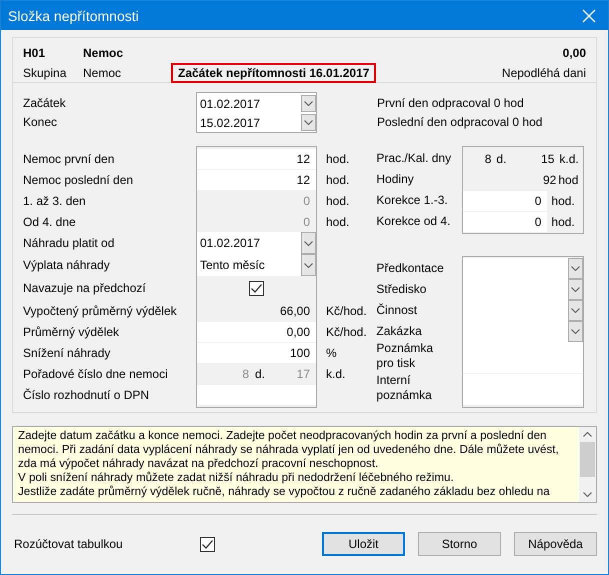 The width and height of the screenshot is (609, 575). Describe the element at coordinates (284, 492) in the screenshot. I see `help-text-line: Jestliže zadáte průměrný výdělek ručně, náhrady se vypočtou z ručně zadaného základu bez ohledu na` at that location.